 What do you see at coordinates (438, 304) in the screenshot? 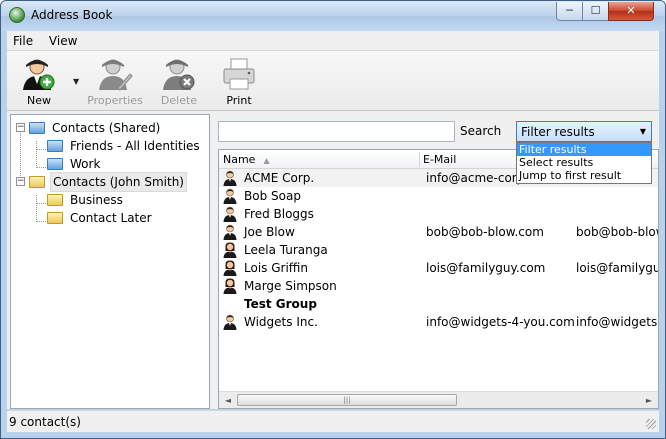
I see `table-row: Test Group` at bounding box center [438, 304].